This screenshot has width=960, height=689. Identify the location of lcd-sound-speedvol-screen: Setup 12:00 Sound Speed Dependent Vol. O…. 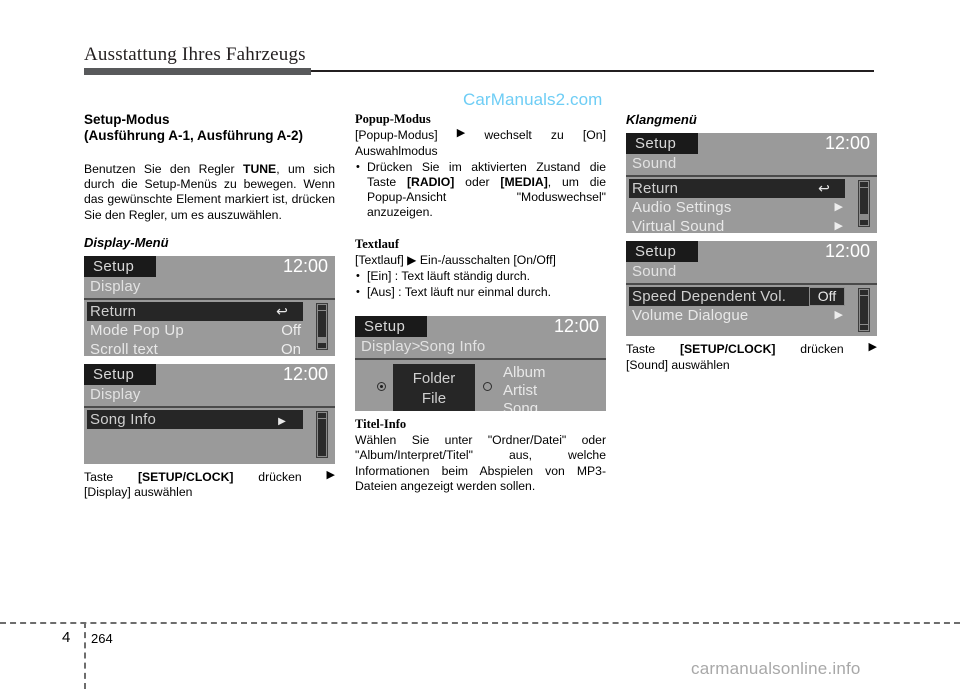
(751, 288).